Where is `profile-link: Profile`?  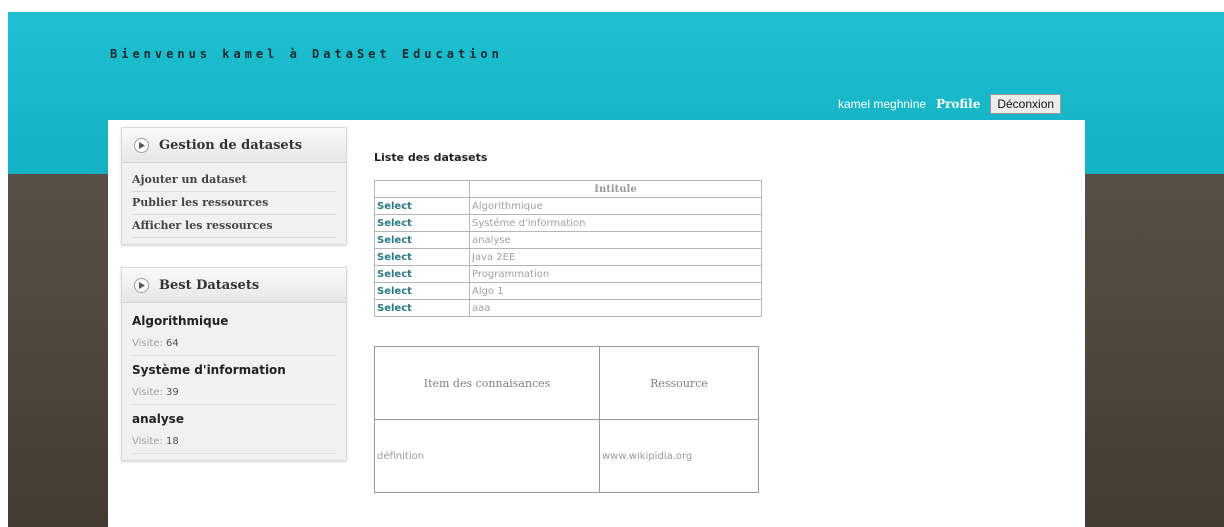 profile-link: Profile is located at coordinates (958, 104).